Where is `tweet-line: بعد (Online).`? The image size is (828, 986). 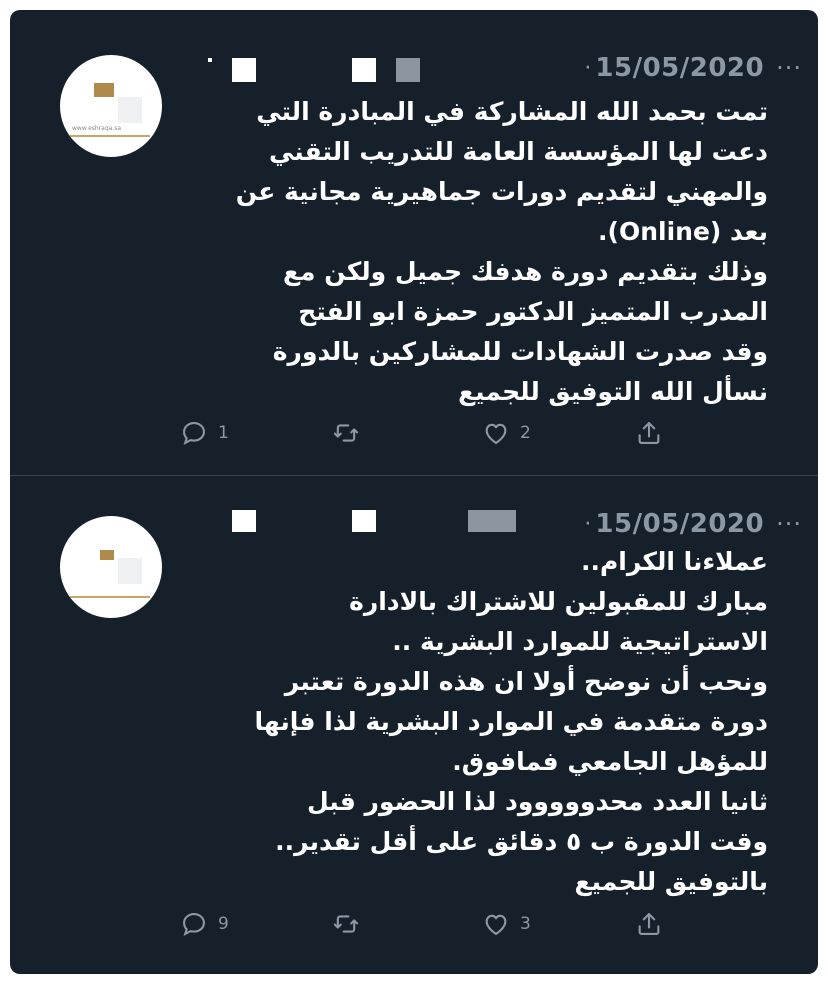 tweet-line: بعد (Online). is located at coordinates (683, 231).